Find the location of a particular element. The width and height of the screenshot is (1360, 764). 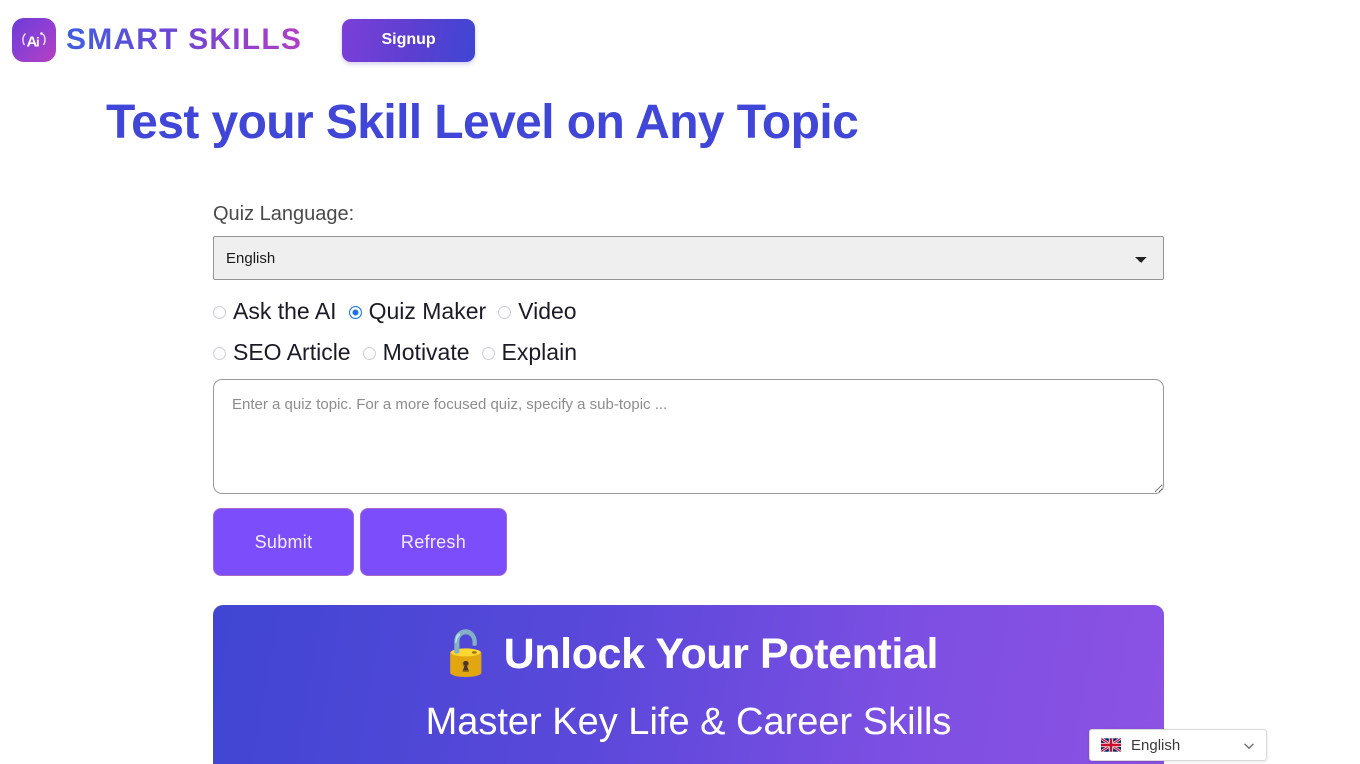

quiz-language-select: English is located at coordinates (688, 258).